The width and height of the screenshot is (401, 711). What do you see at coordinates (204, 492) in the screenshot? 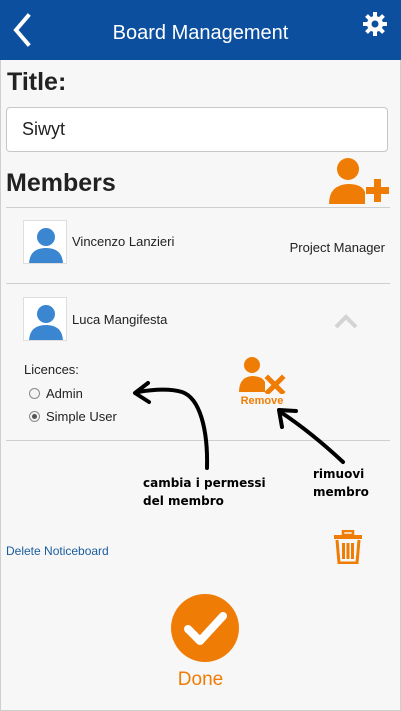
I see `annotation-permissions: cambia i permessi del membro` at bounding box center [204, 492].